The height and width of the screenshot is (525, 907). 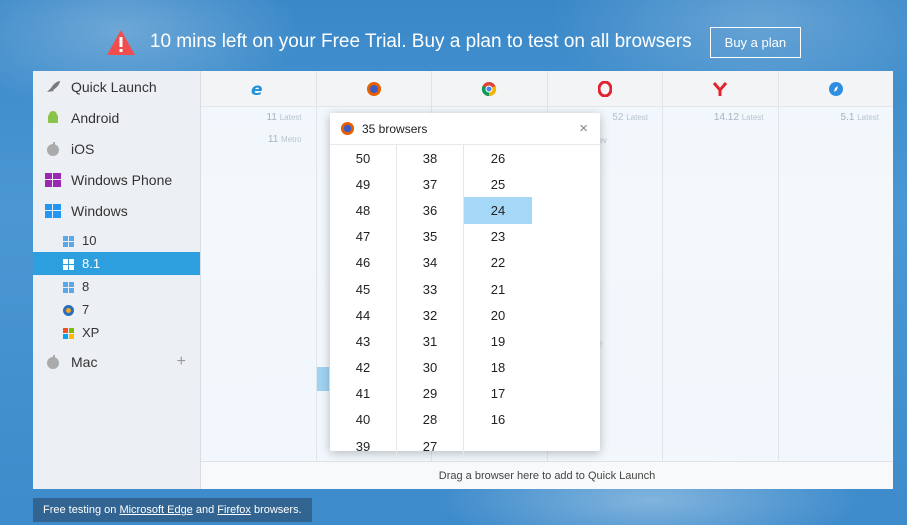 What do you see at coordinates (430, 446) in the screenshot?
I see `version-cell: 27` at bounding box center [430, 446].